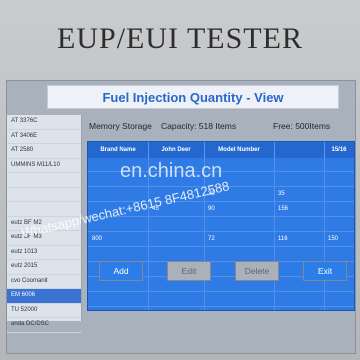  What do you see at coordinates (44, 151) in the screenshot?
I see `sidebar-item: AT 2580` at bounding box center [44, 151].